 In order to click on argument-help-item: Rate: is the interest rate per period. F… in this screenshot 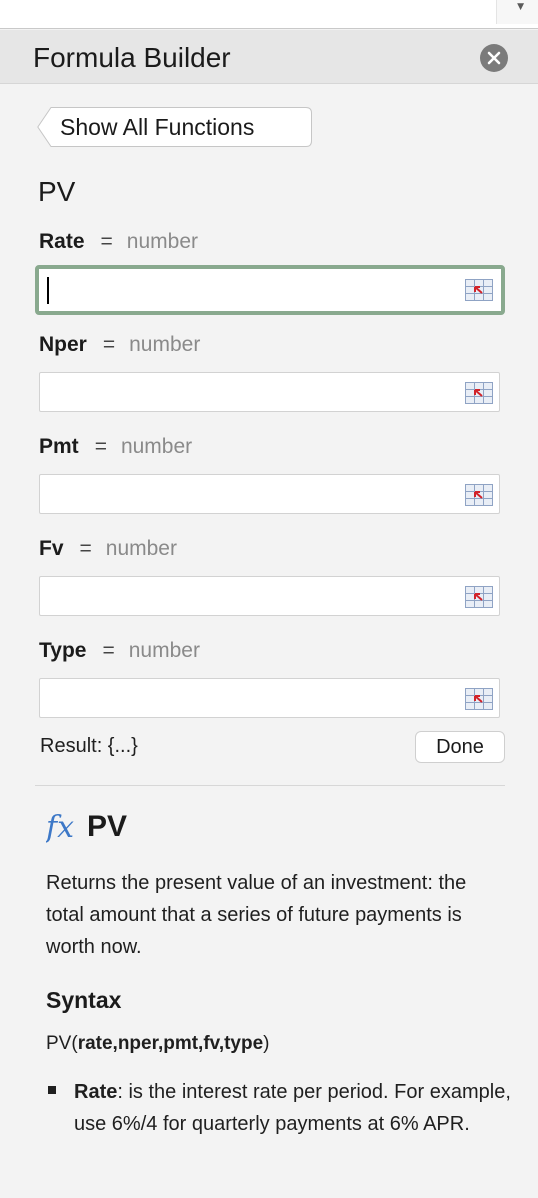, I will do `click(294, 1108)`.